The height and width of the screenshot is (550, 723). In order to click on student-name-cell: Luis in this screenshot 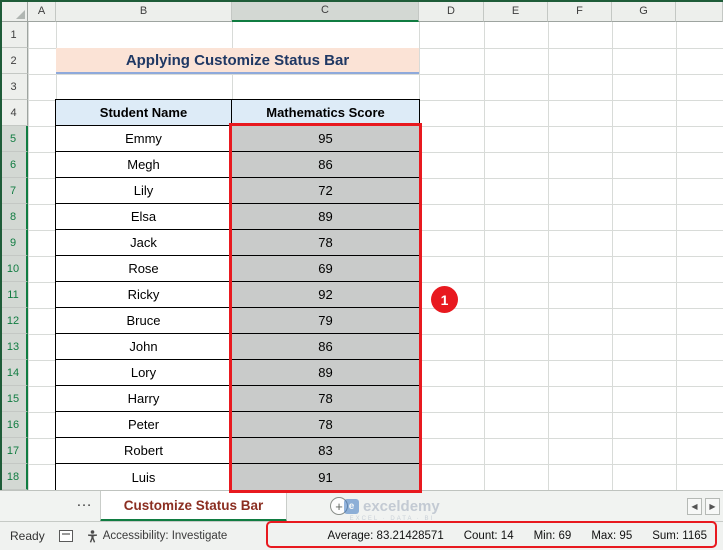, I will do `click(144, 477)`.